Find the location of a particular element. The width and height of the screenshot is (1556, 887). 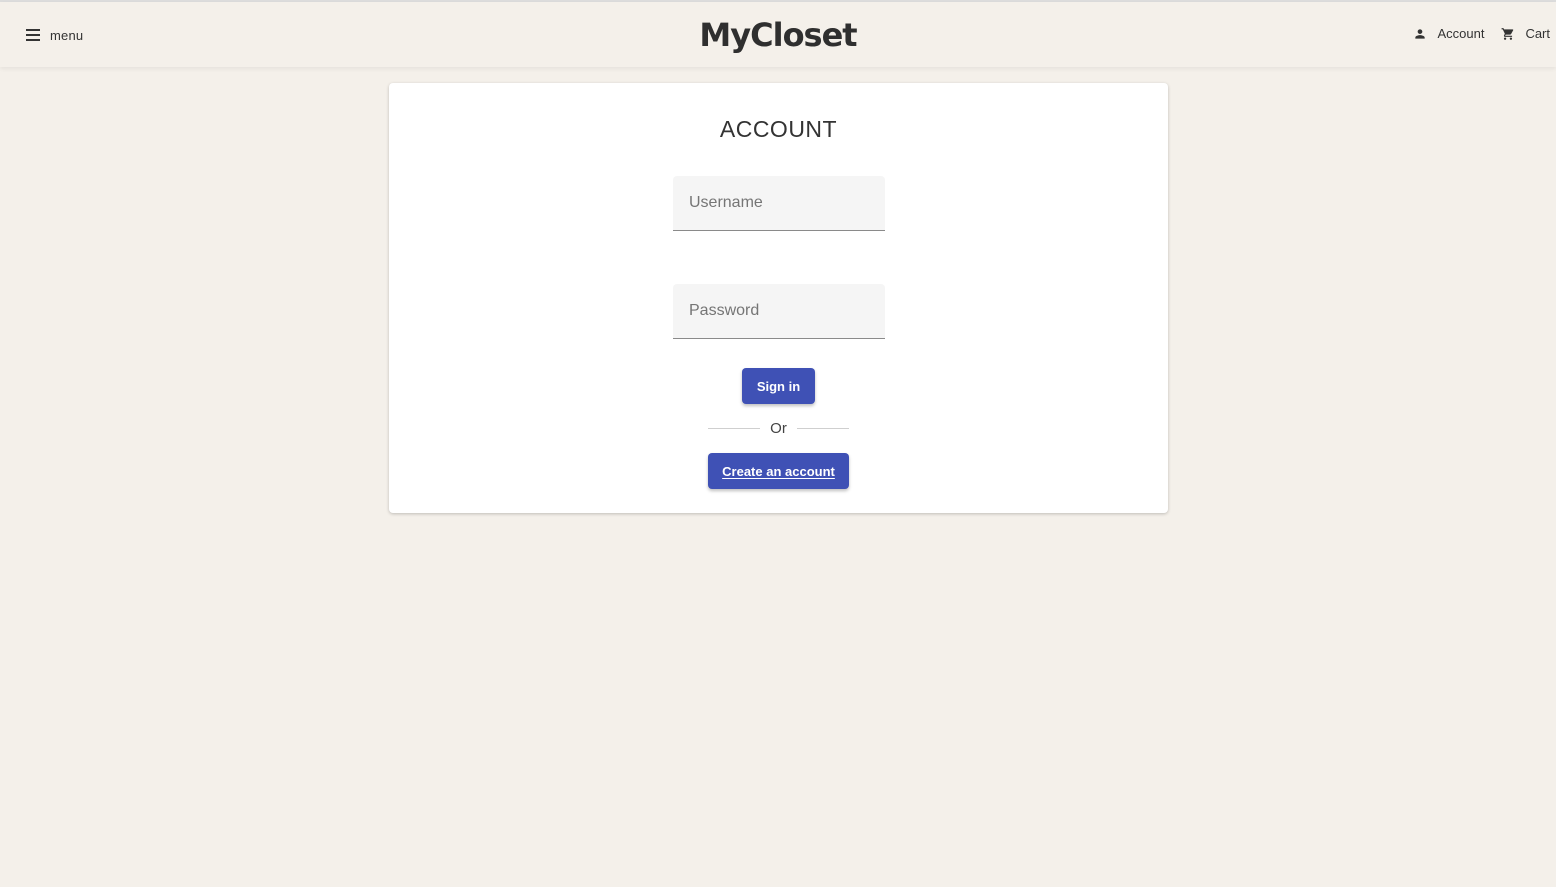

or-divider: Or is located at coordinates (779, 428).